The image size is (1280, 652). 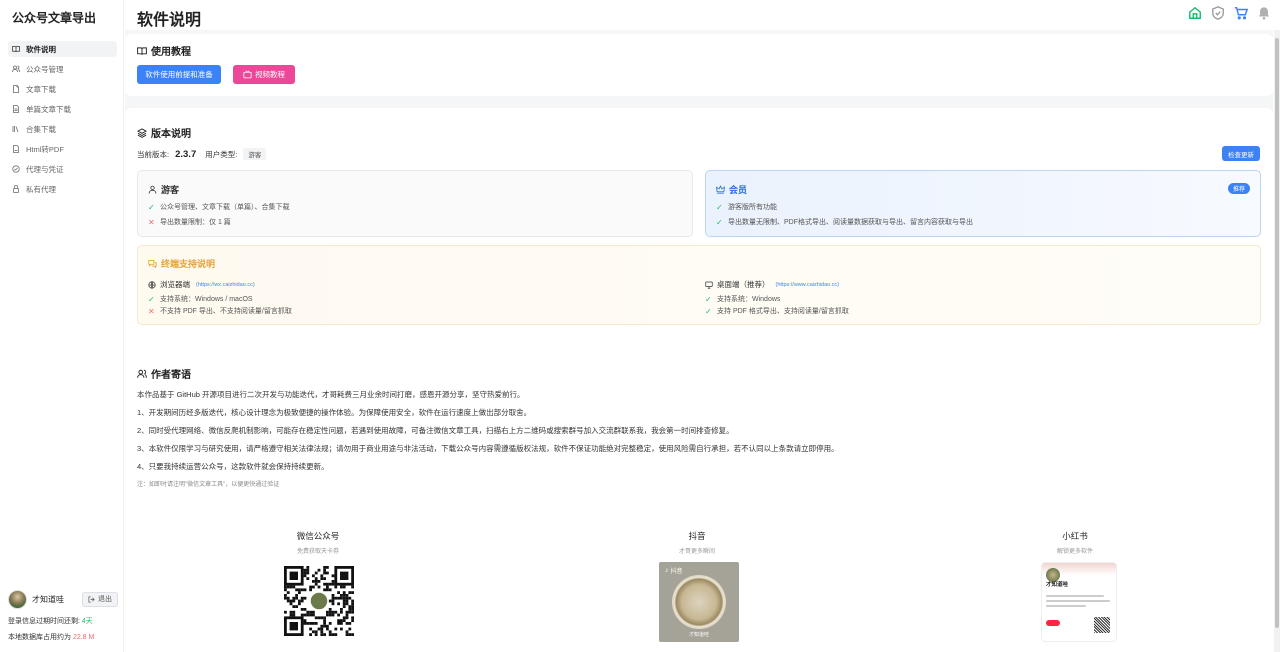 I want to click on sidebar-item-single-download: 单篇文章下载, so click(x=62, y=109).